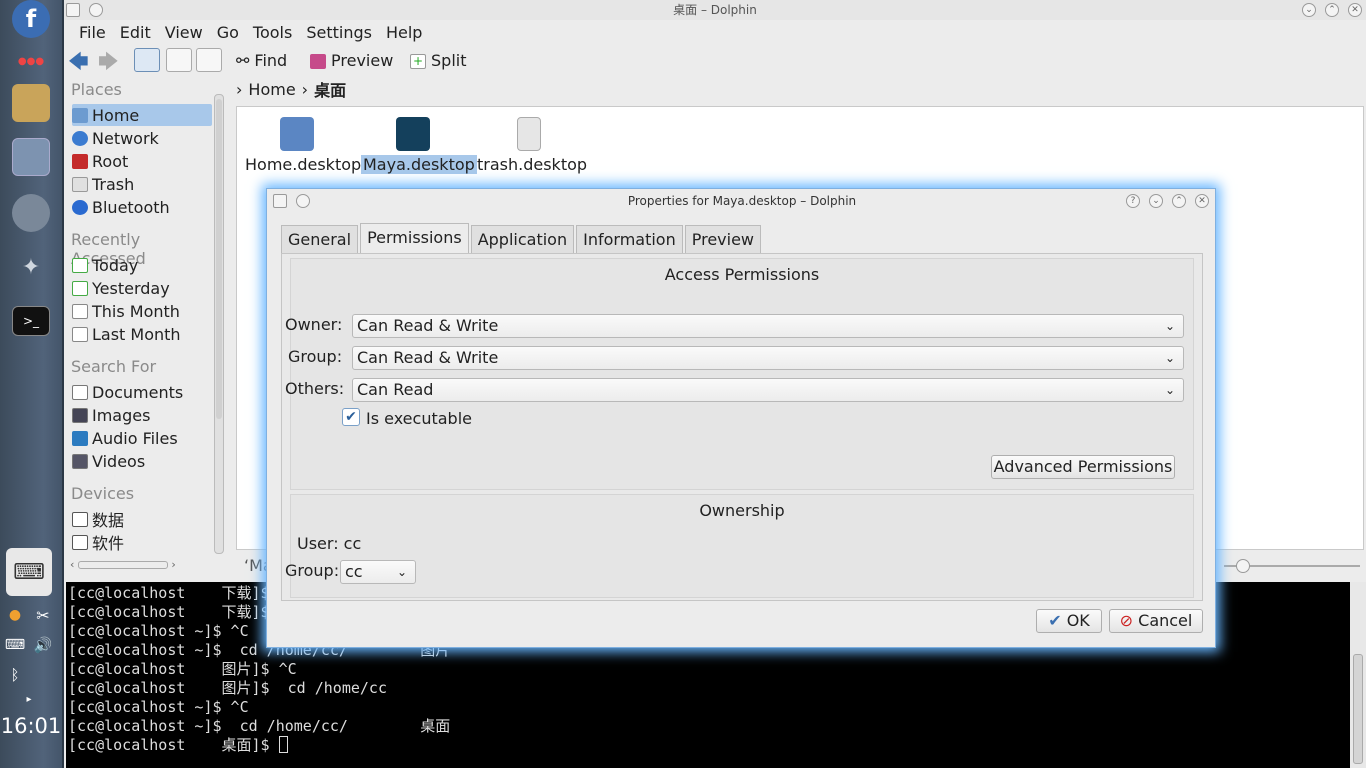  Describe the element at coordinates (297, 134) in the screenshot. I see `home-folder-icon` at that location.